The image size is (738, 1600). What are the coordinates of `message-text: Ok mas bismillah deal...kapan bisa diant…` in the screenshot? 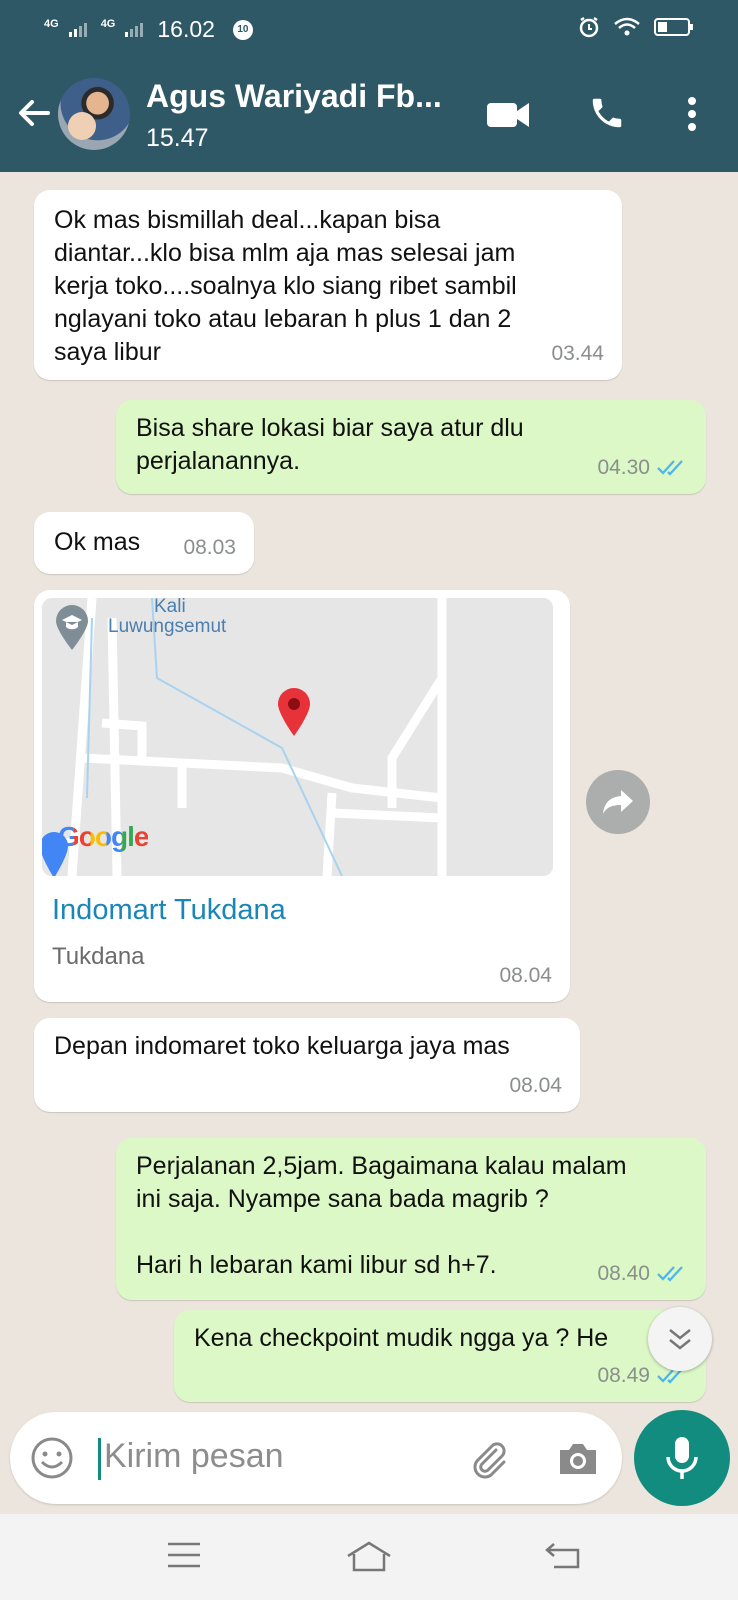 It's located at (285, 286).